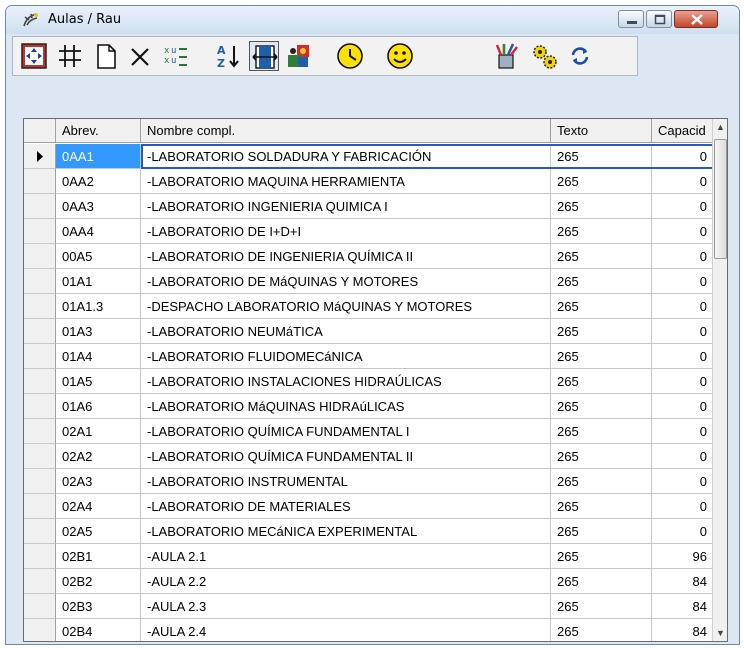  What do you see at coordinates (98, 281) in the screenshot?
I see `cell-abrev: 01A1` at bounding box center [98, 281].